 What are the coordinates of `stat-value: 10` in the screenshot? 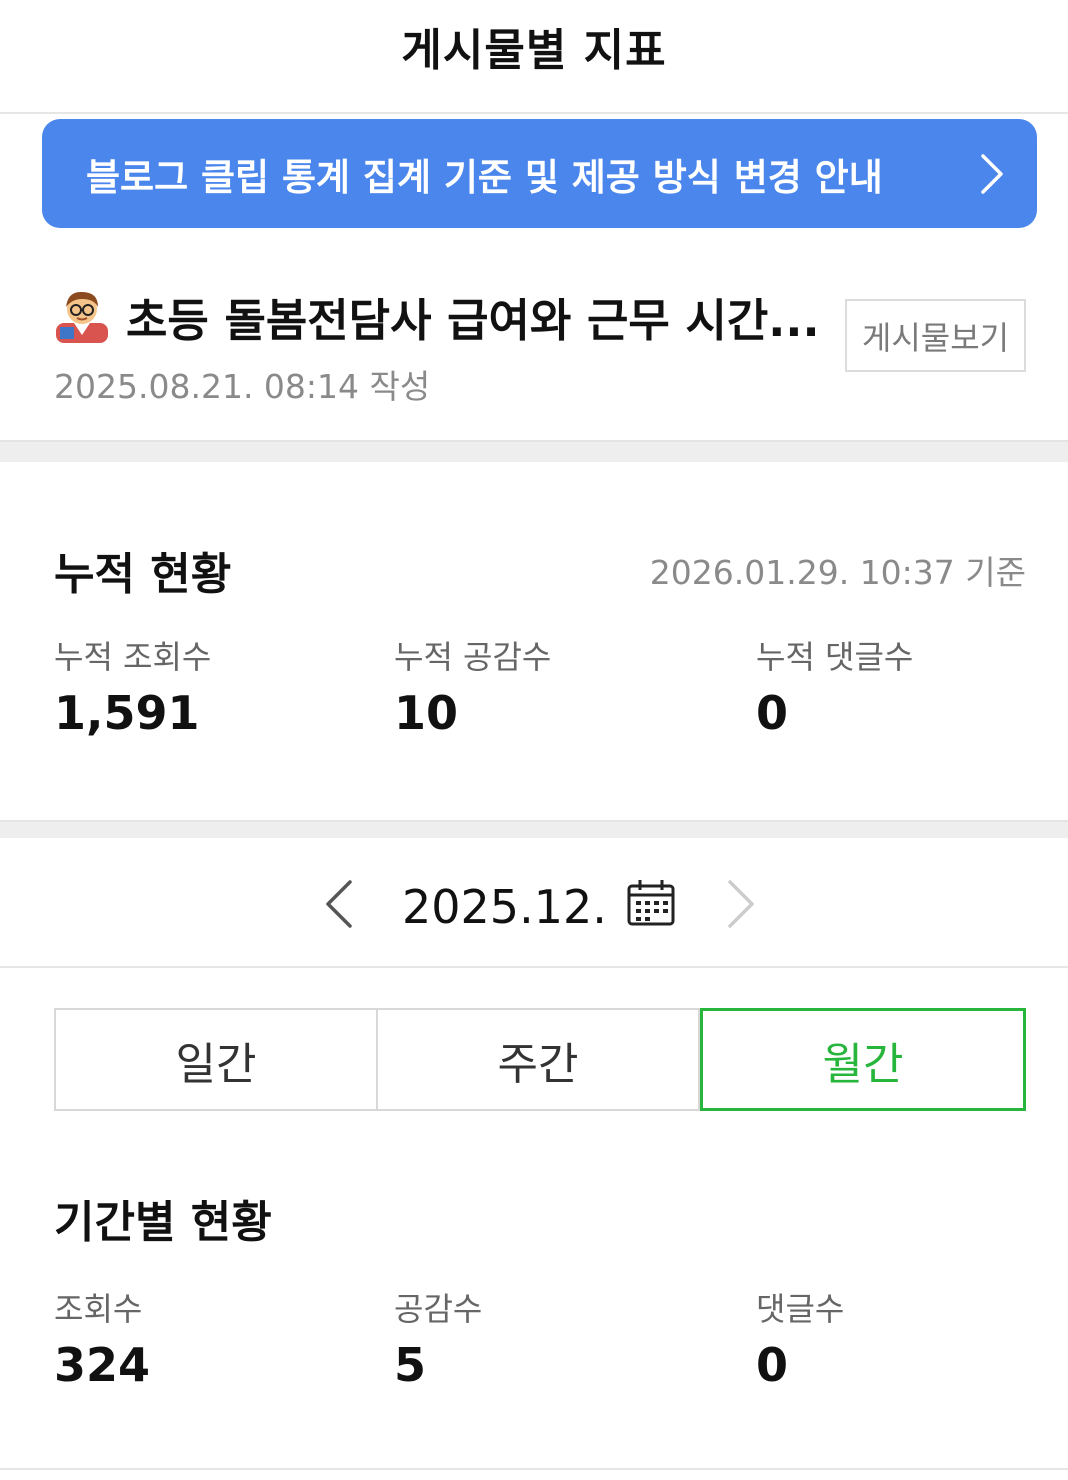 It's located at (426, 713).